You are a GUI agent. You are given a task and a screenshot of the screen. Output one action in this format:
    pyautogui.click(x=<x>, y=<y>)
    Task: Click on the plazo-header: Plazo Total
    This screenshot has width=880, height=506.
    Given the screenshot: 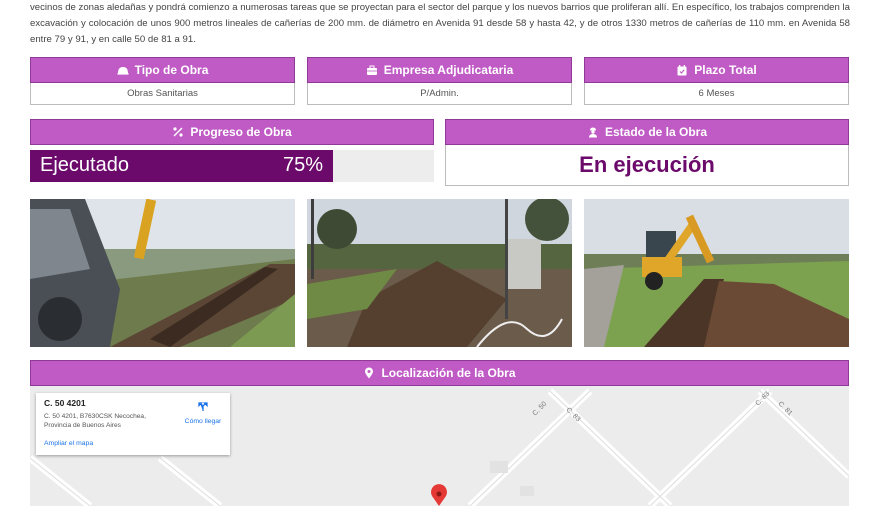 What is the action you would take?
    pyautogui.click(x=716, y=70)
    